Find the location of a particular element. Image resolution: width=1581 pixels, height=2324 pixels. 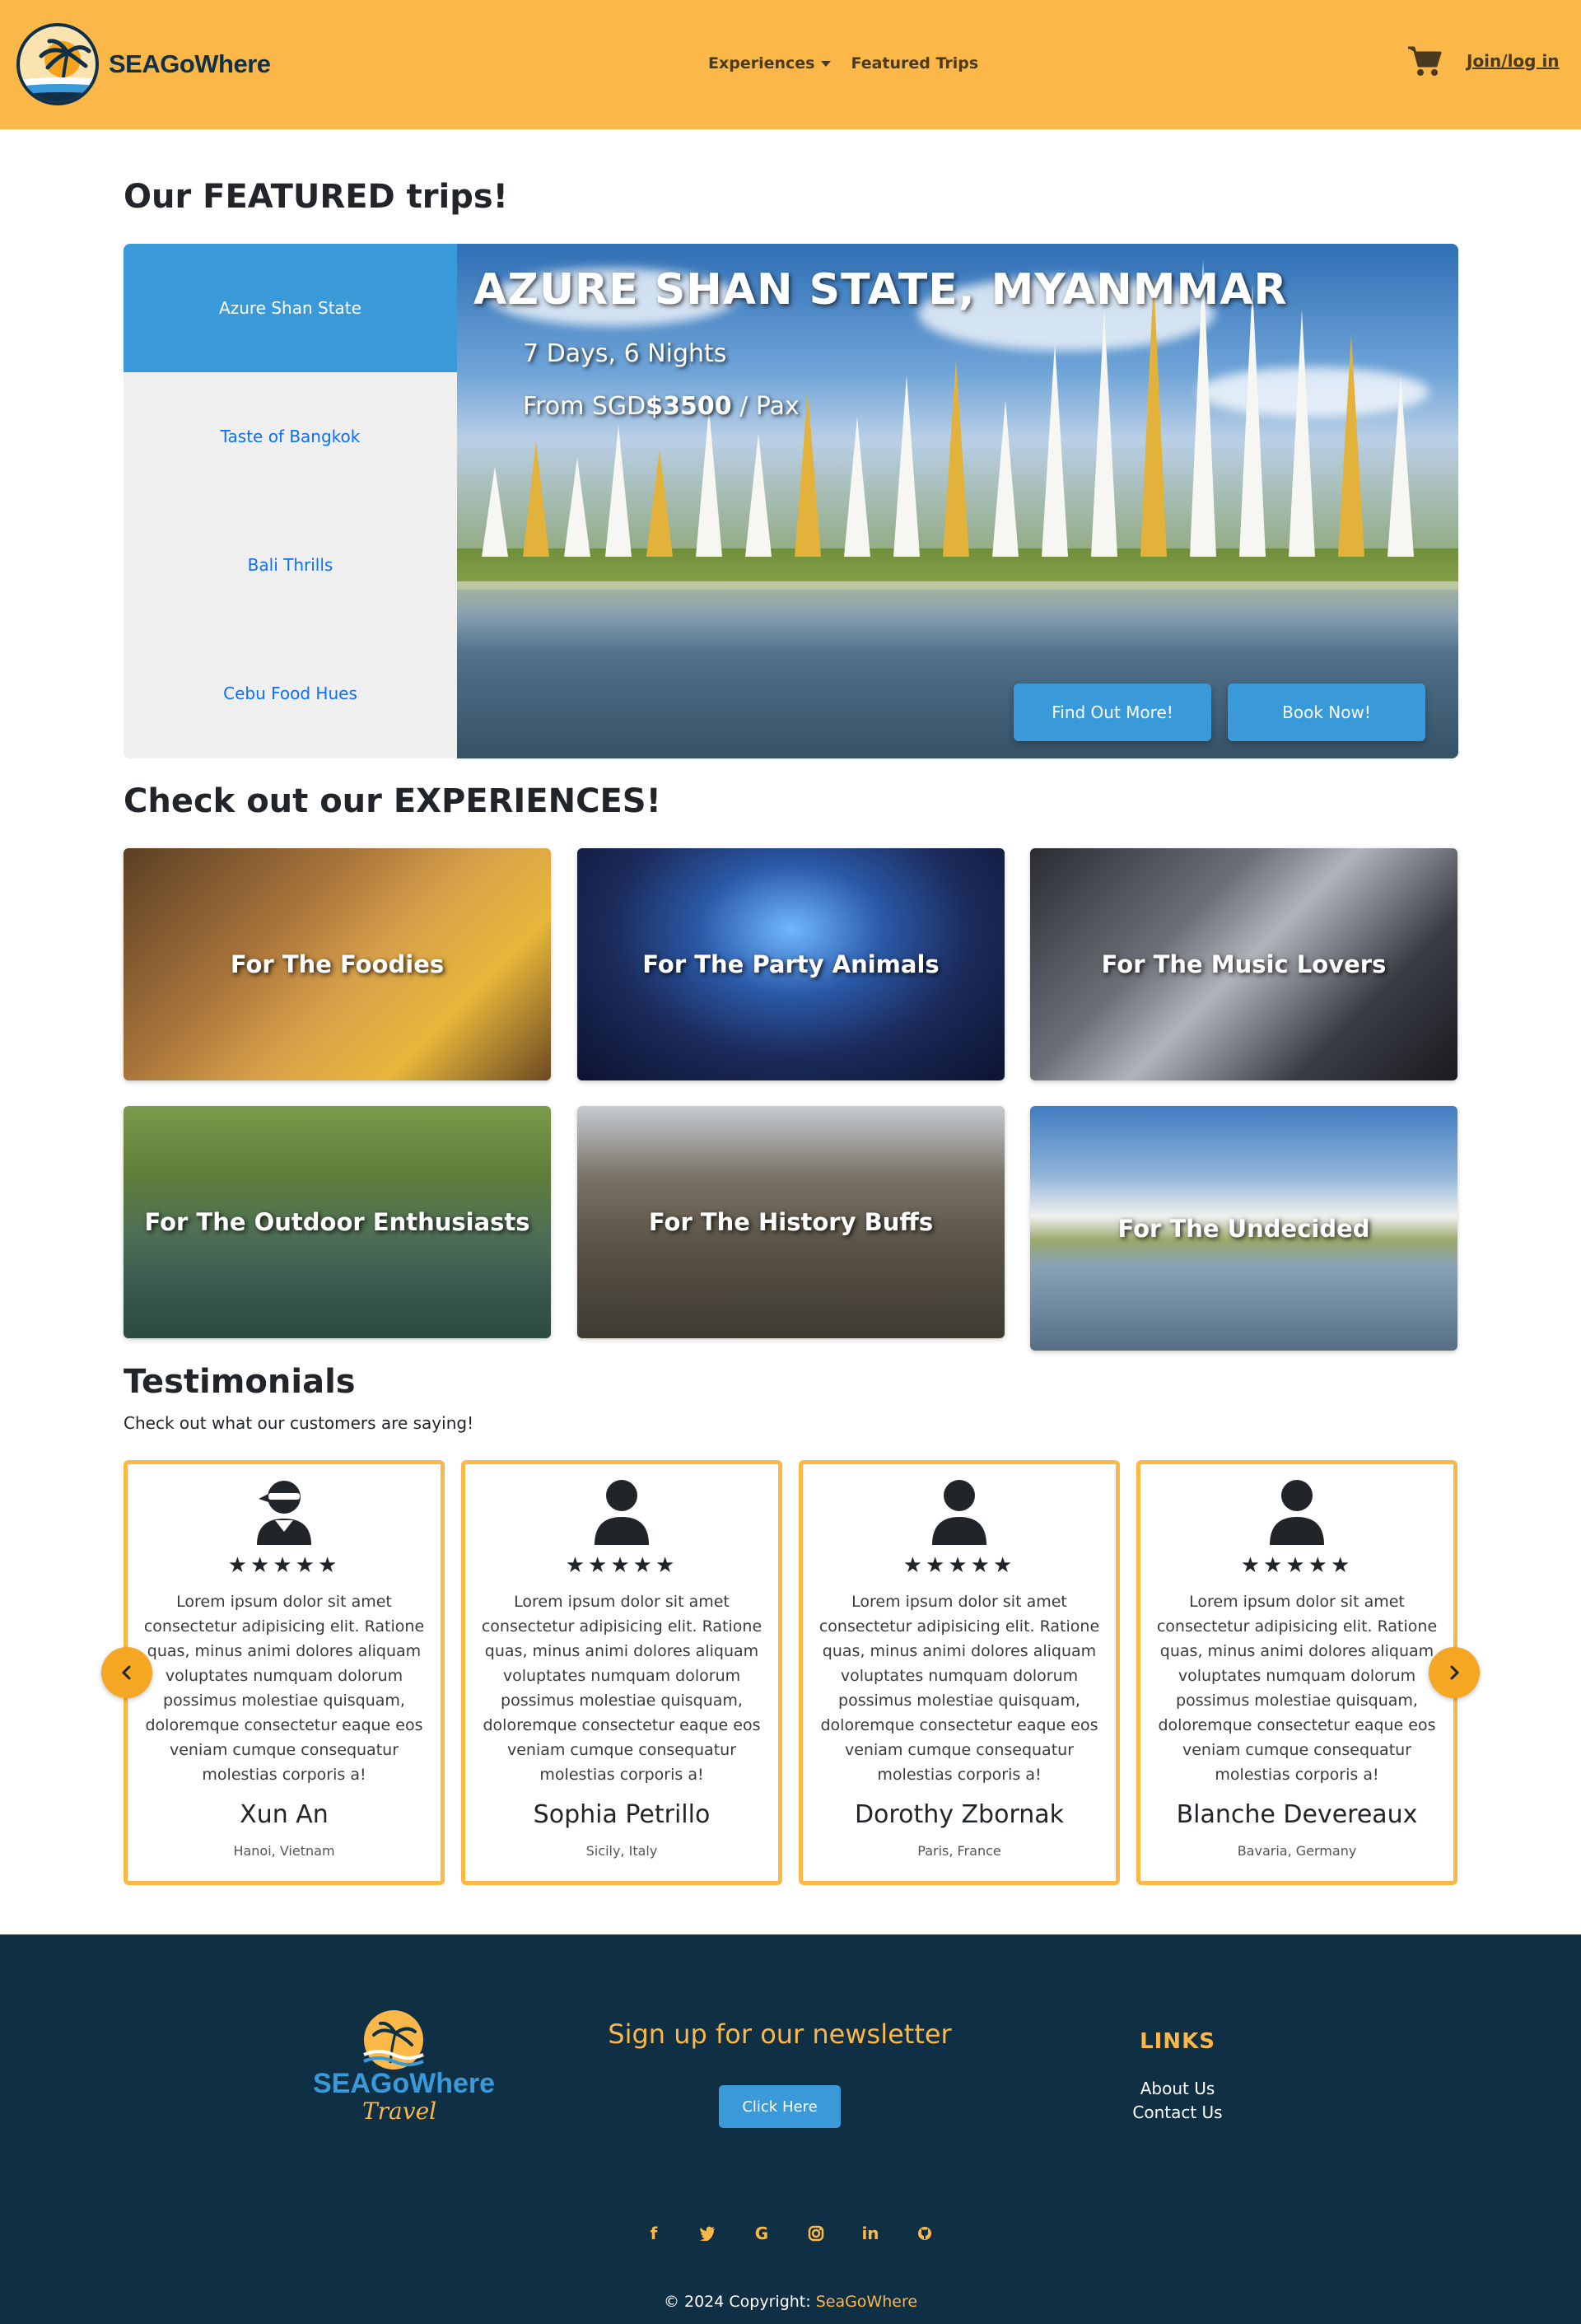

tab-taste-of-bangkok: Taste of Bangkok is located at coordinates (290, 436).